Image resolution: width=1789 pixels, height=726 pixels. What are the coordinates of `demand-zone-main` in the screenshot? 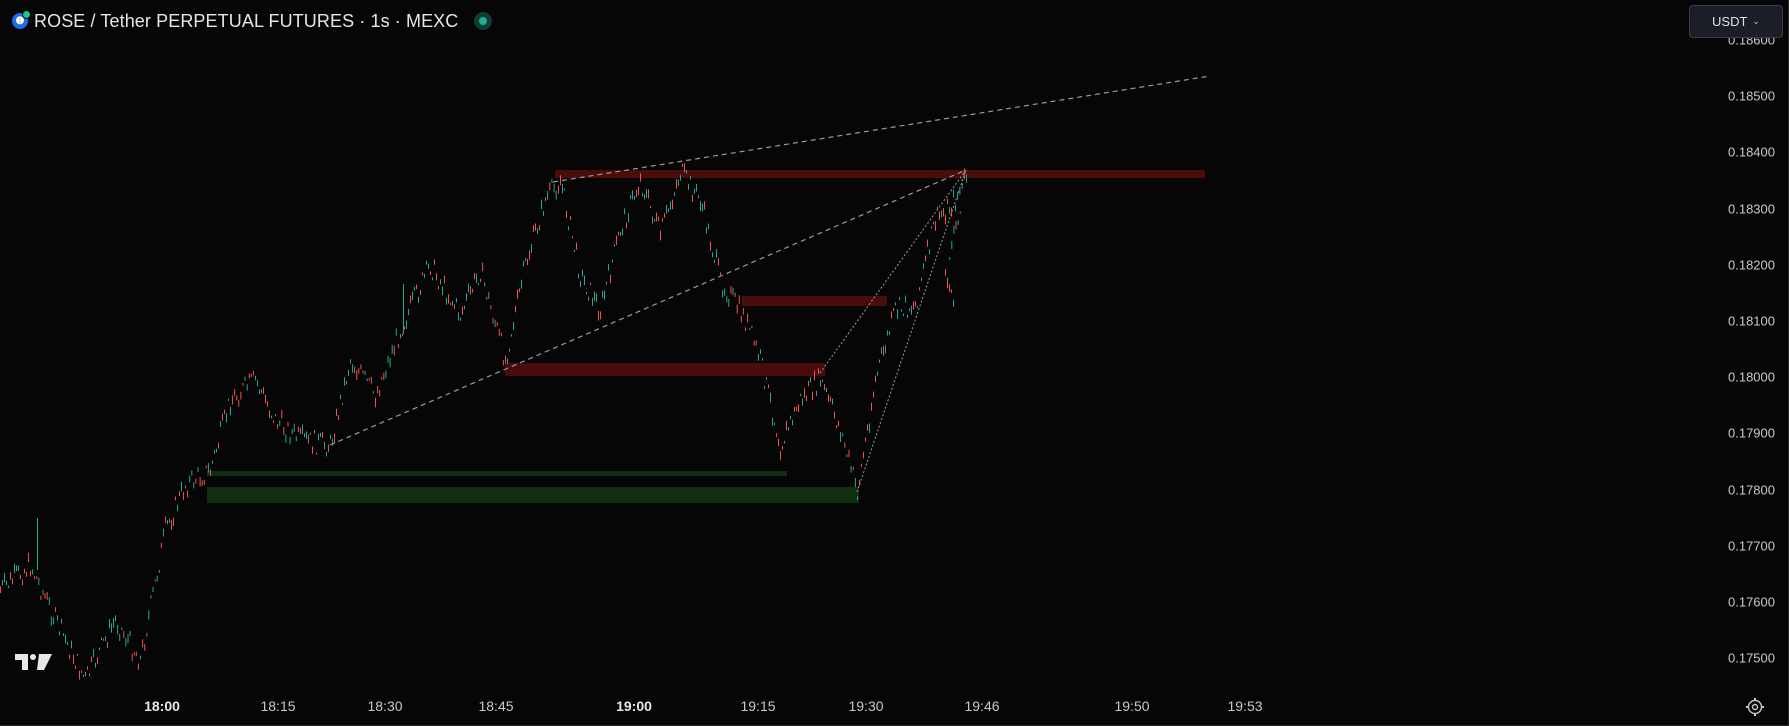 It's located at (533, 495).